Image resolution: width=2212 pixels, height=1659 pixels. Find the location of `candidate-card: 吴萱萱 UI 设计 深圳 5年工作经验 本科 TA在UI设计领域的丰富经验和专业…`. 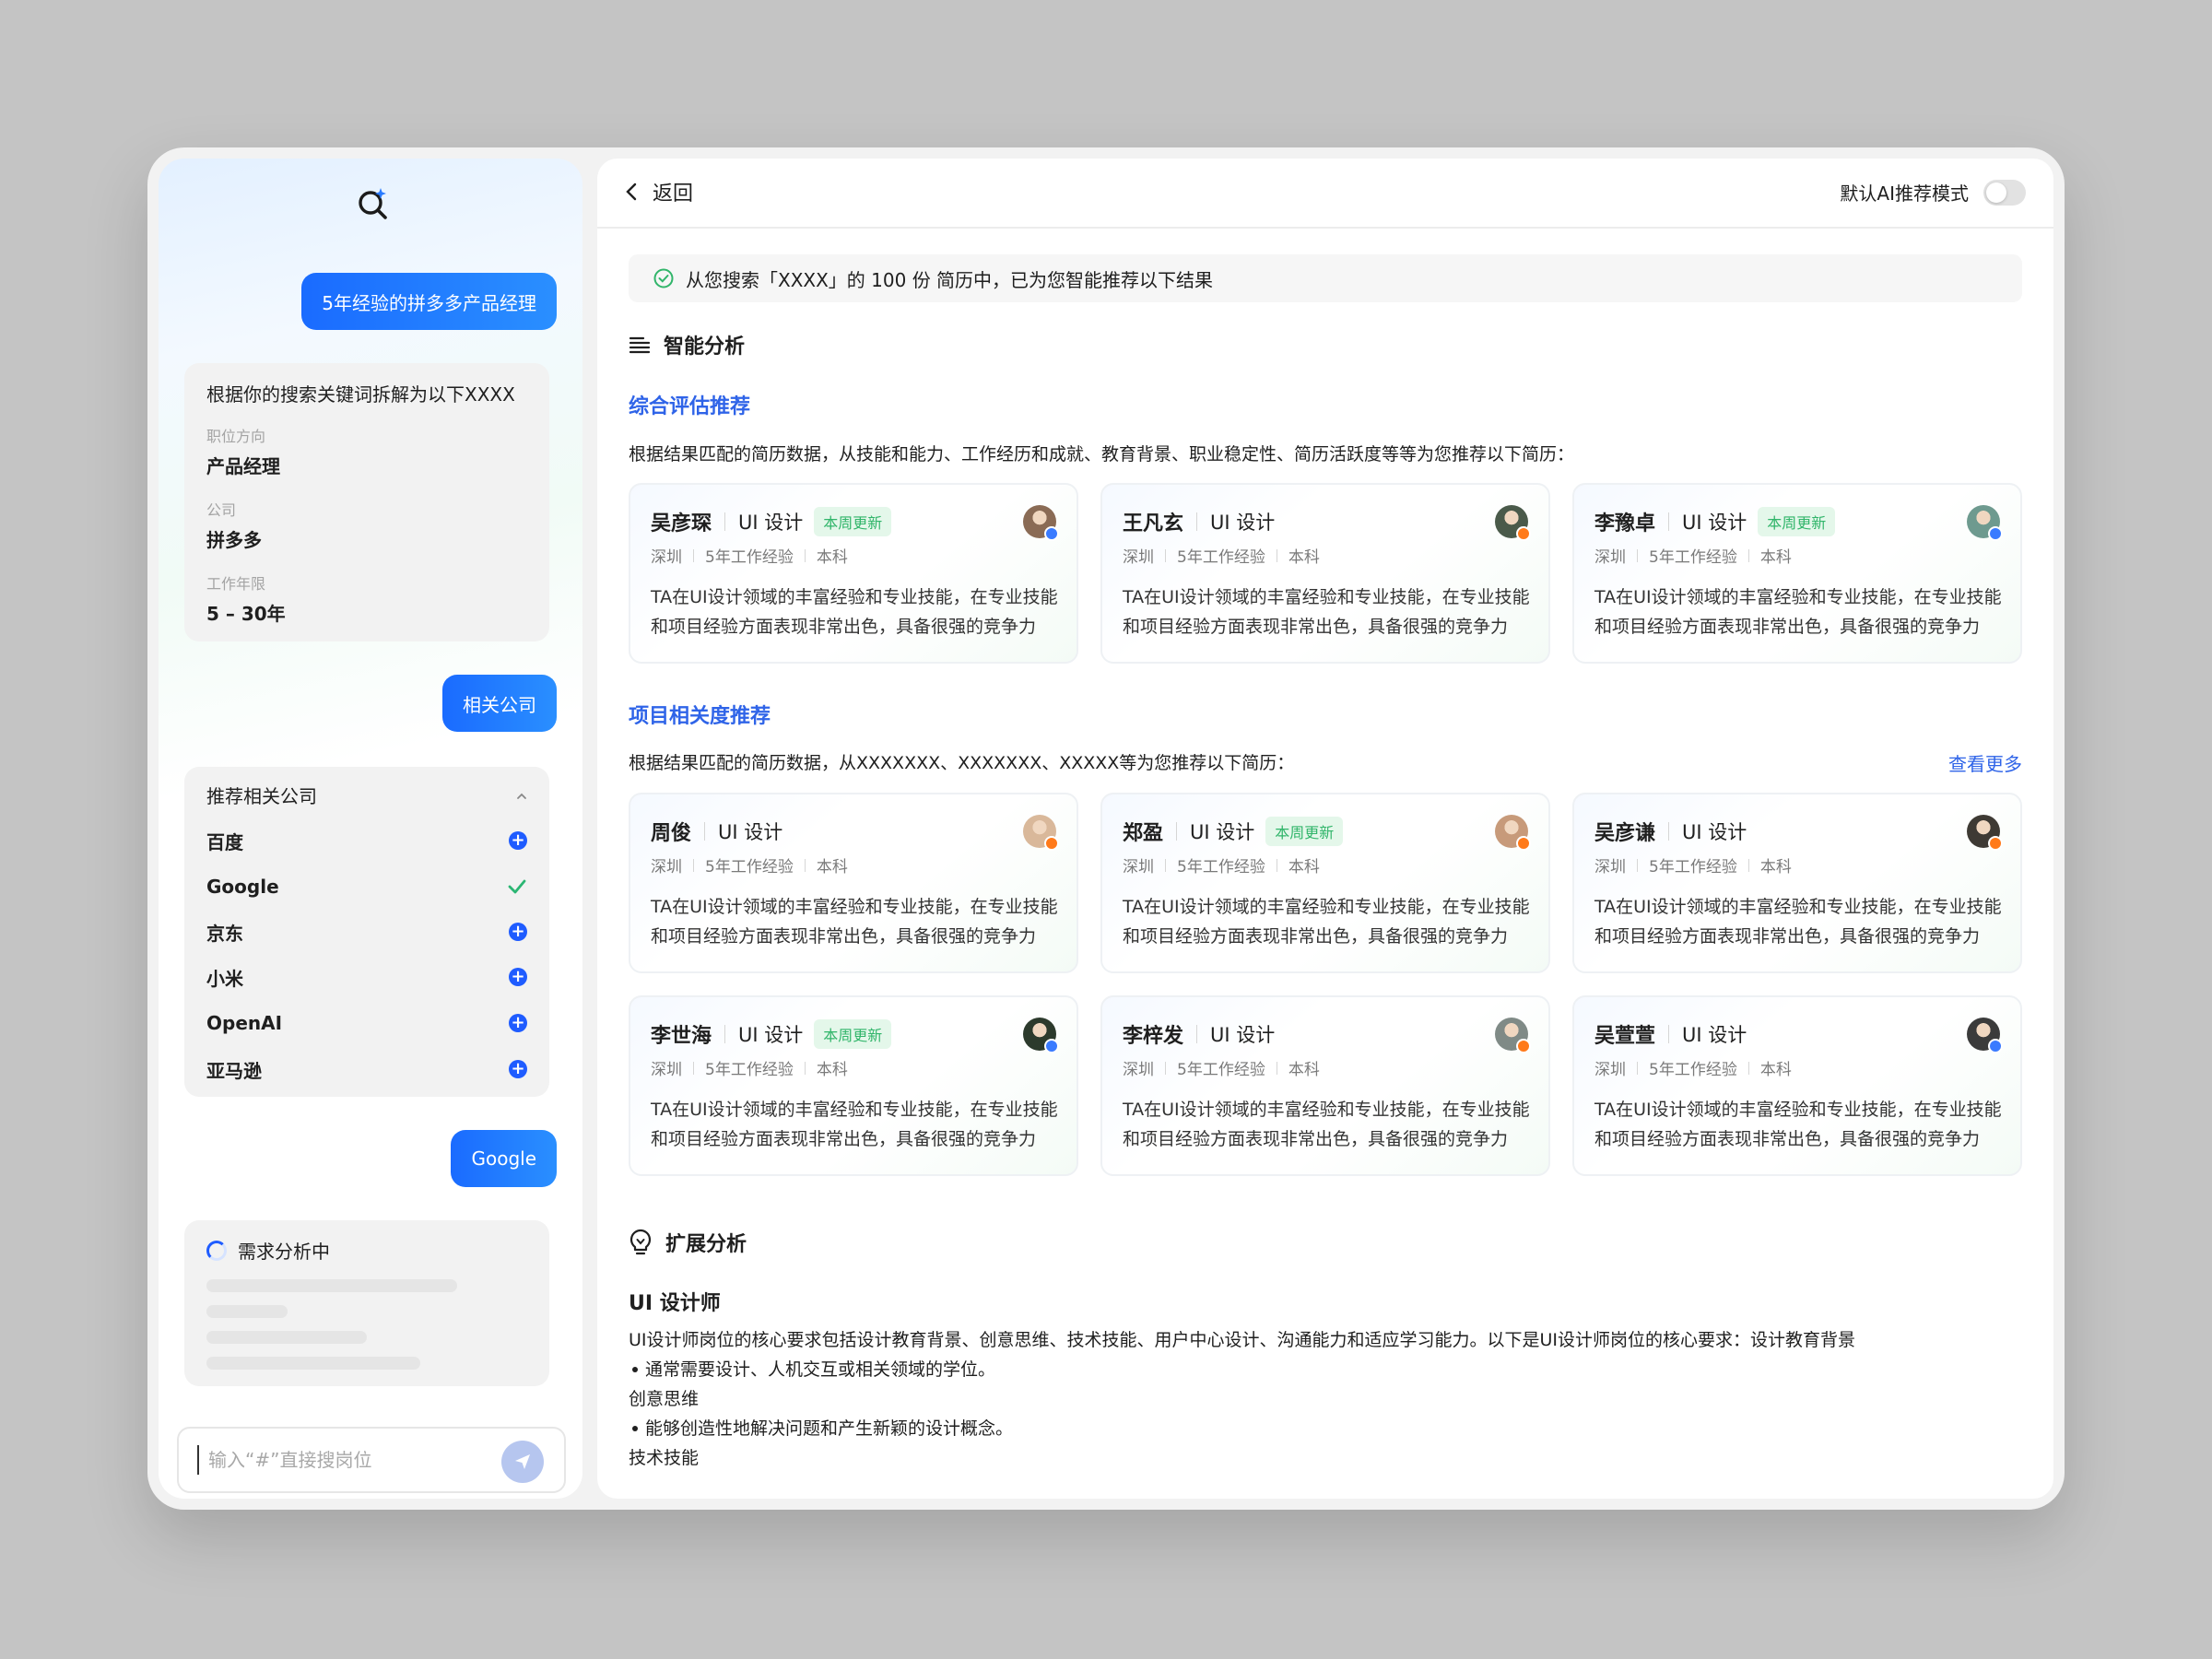

candidate-card: 吴萱萱 UI 设计 深圳 5年工作经验 本科 TA在UI设计领域的丰富经验和专业… is located at coordinates (1797, 1085).